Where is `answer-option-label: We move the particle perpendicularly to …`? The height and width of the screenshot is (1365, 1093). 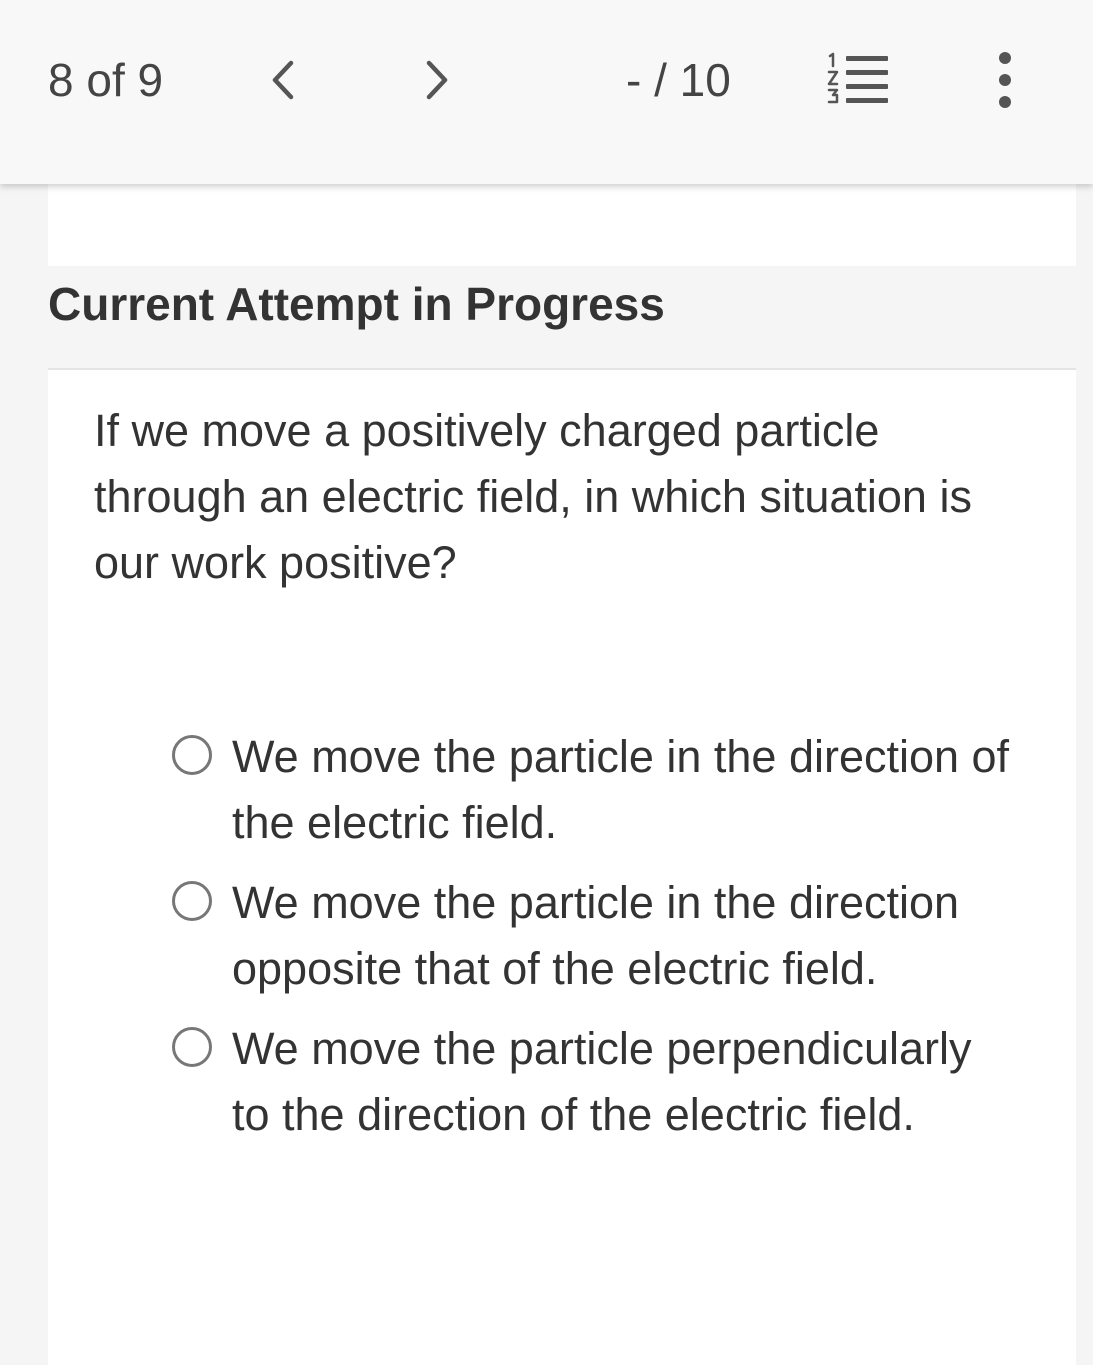
answer-option-label: We move the particle perpendicularly to … is located at coordinates (602, 1081).